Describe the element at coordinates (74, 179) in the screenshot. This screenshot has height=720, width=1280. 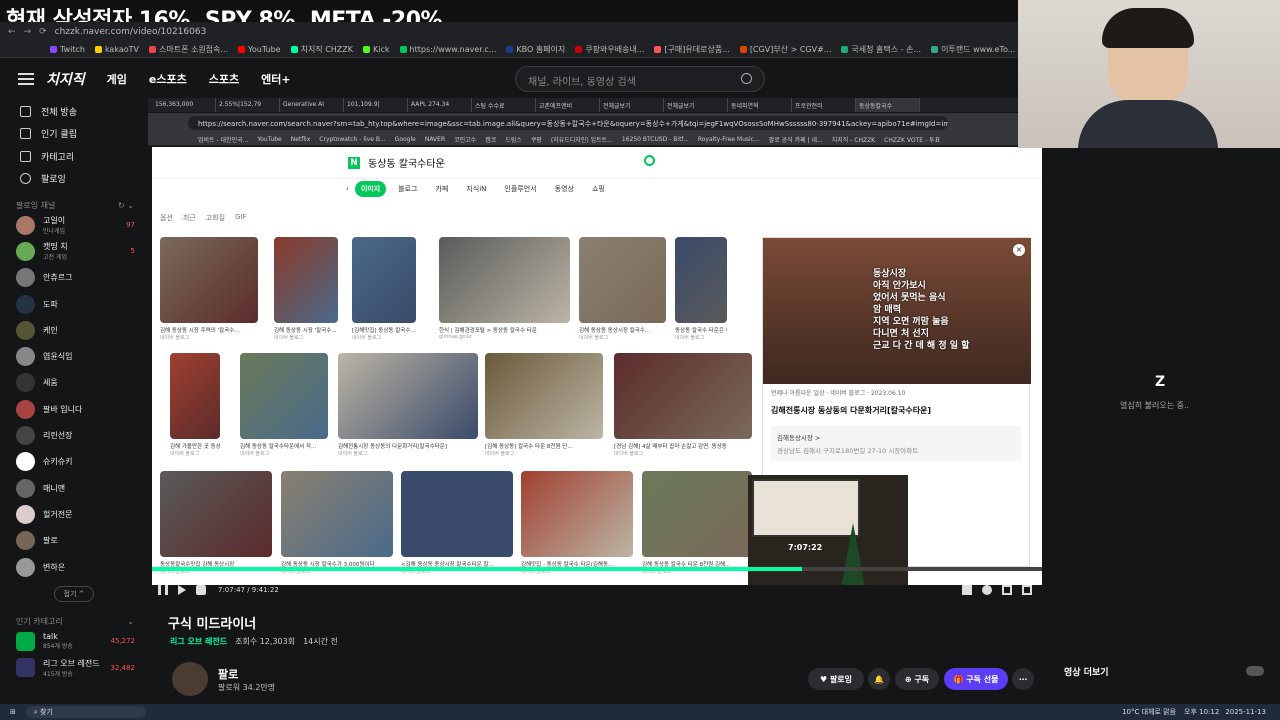
I see `sidebar-item-following: 팔로잉` at that location.